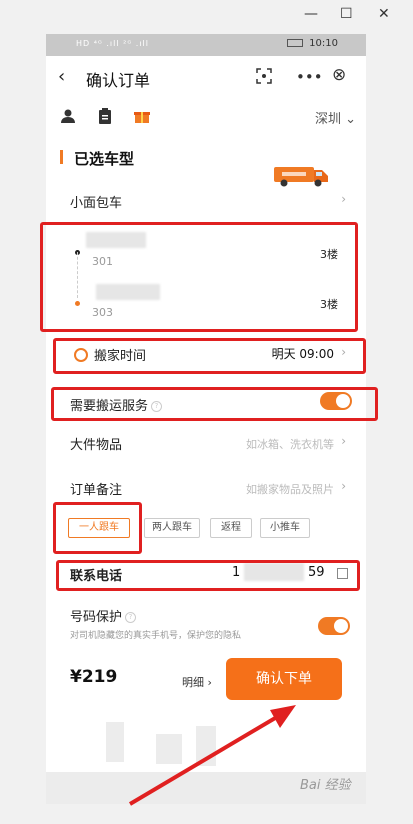  I want to click on remark-hint: 如搬家物品及照片, so click(290, 489).